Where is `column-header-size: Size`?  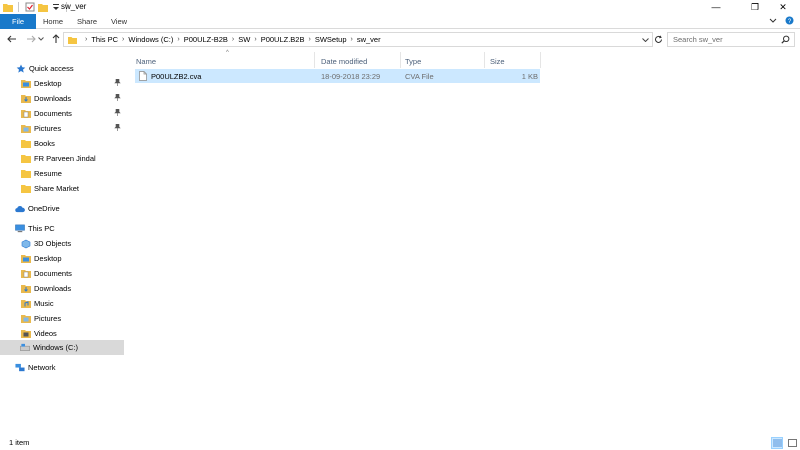 column-header-size: Size is located at coordinates (513, 61).